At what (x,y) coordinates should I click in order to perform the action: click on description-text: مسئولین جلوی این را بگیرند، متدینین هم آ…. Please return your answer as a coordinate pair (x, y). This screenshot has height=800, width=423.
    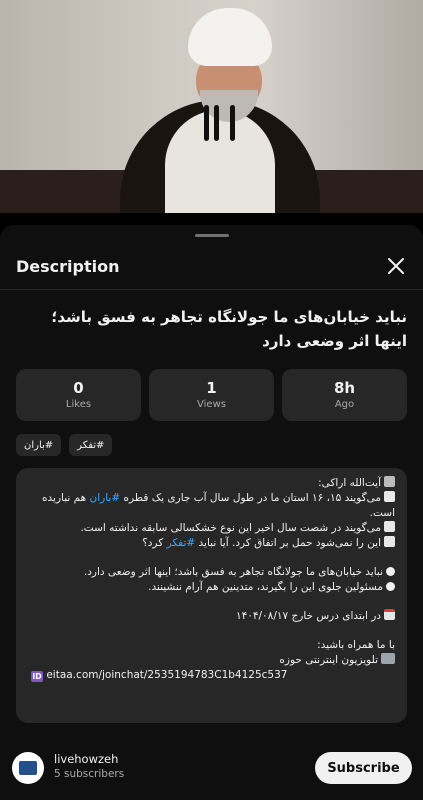
    Looking at the image, I should click on (265, 587).